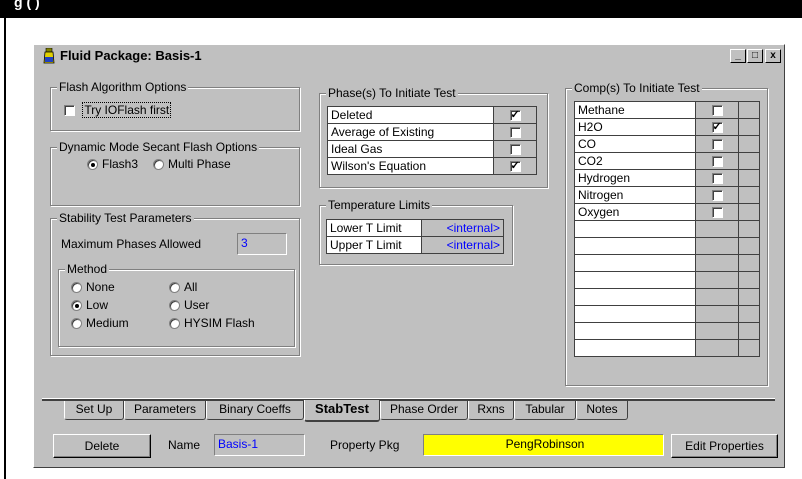 The height and width of the screenshot is (479, 802). I want to click on phase-row: Wilson's Equation, so click(432, 166).